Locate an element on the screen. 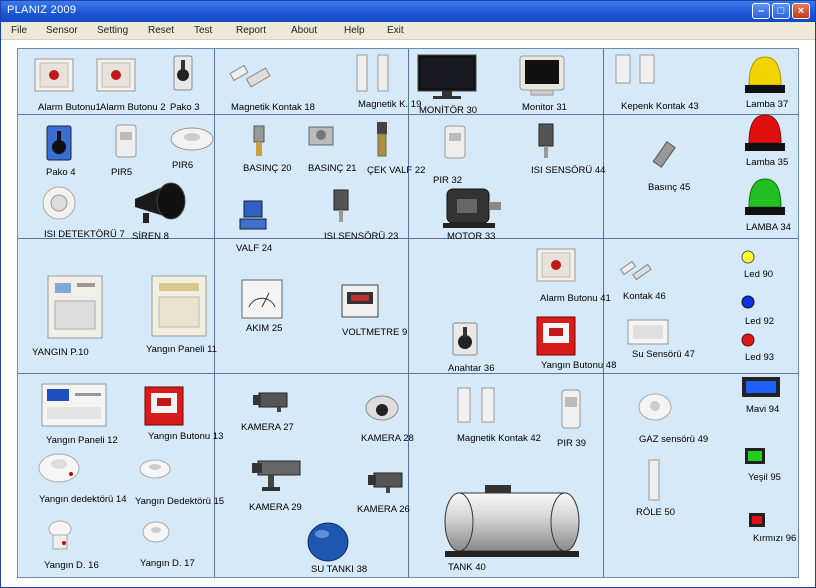 The height and width of the screenshot is (588, 816). device-label: Lamba 37 is located at coordinates (767, 104).